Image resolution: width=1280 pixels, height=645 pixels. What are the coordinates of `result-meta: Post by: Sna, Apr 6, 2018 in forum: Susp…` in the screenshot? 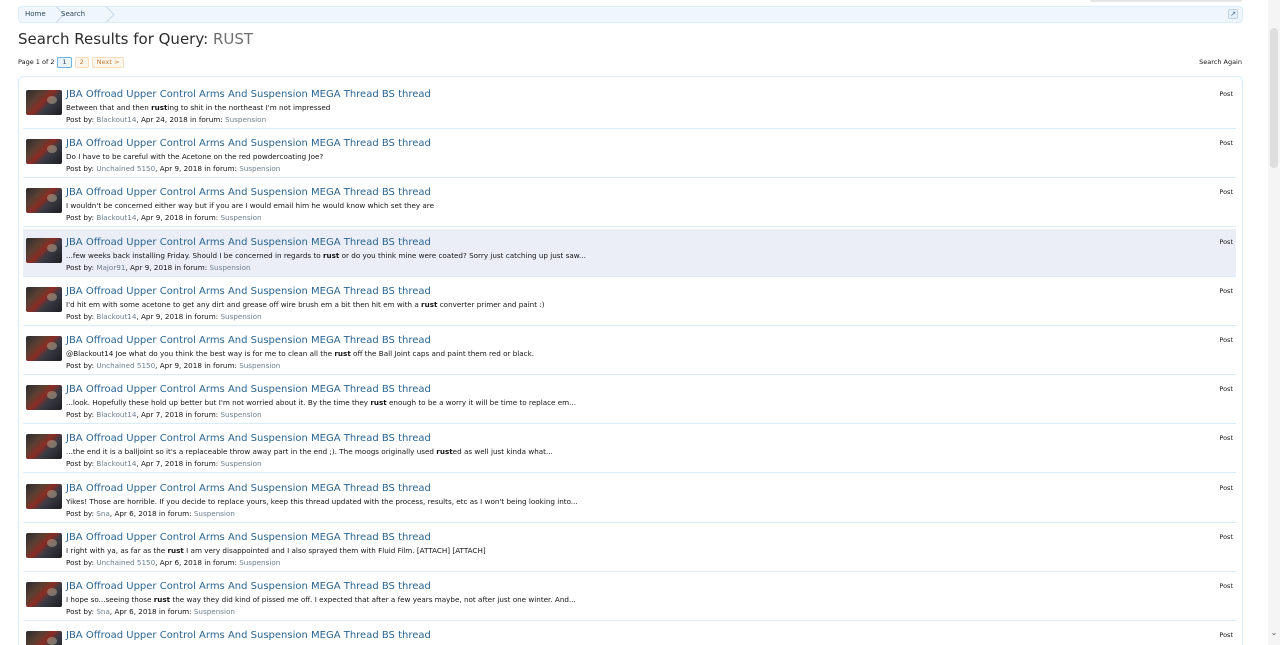 It's located at (150, 611).